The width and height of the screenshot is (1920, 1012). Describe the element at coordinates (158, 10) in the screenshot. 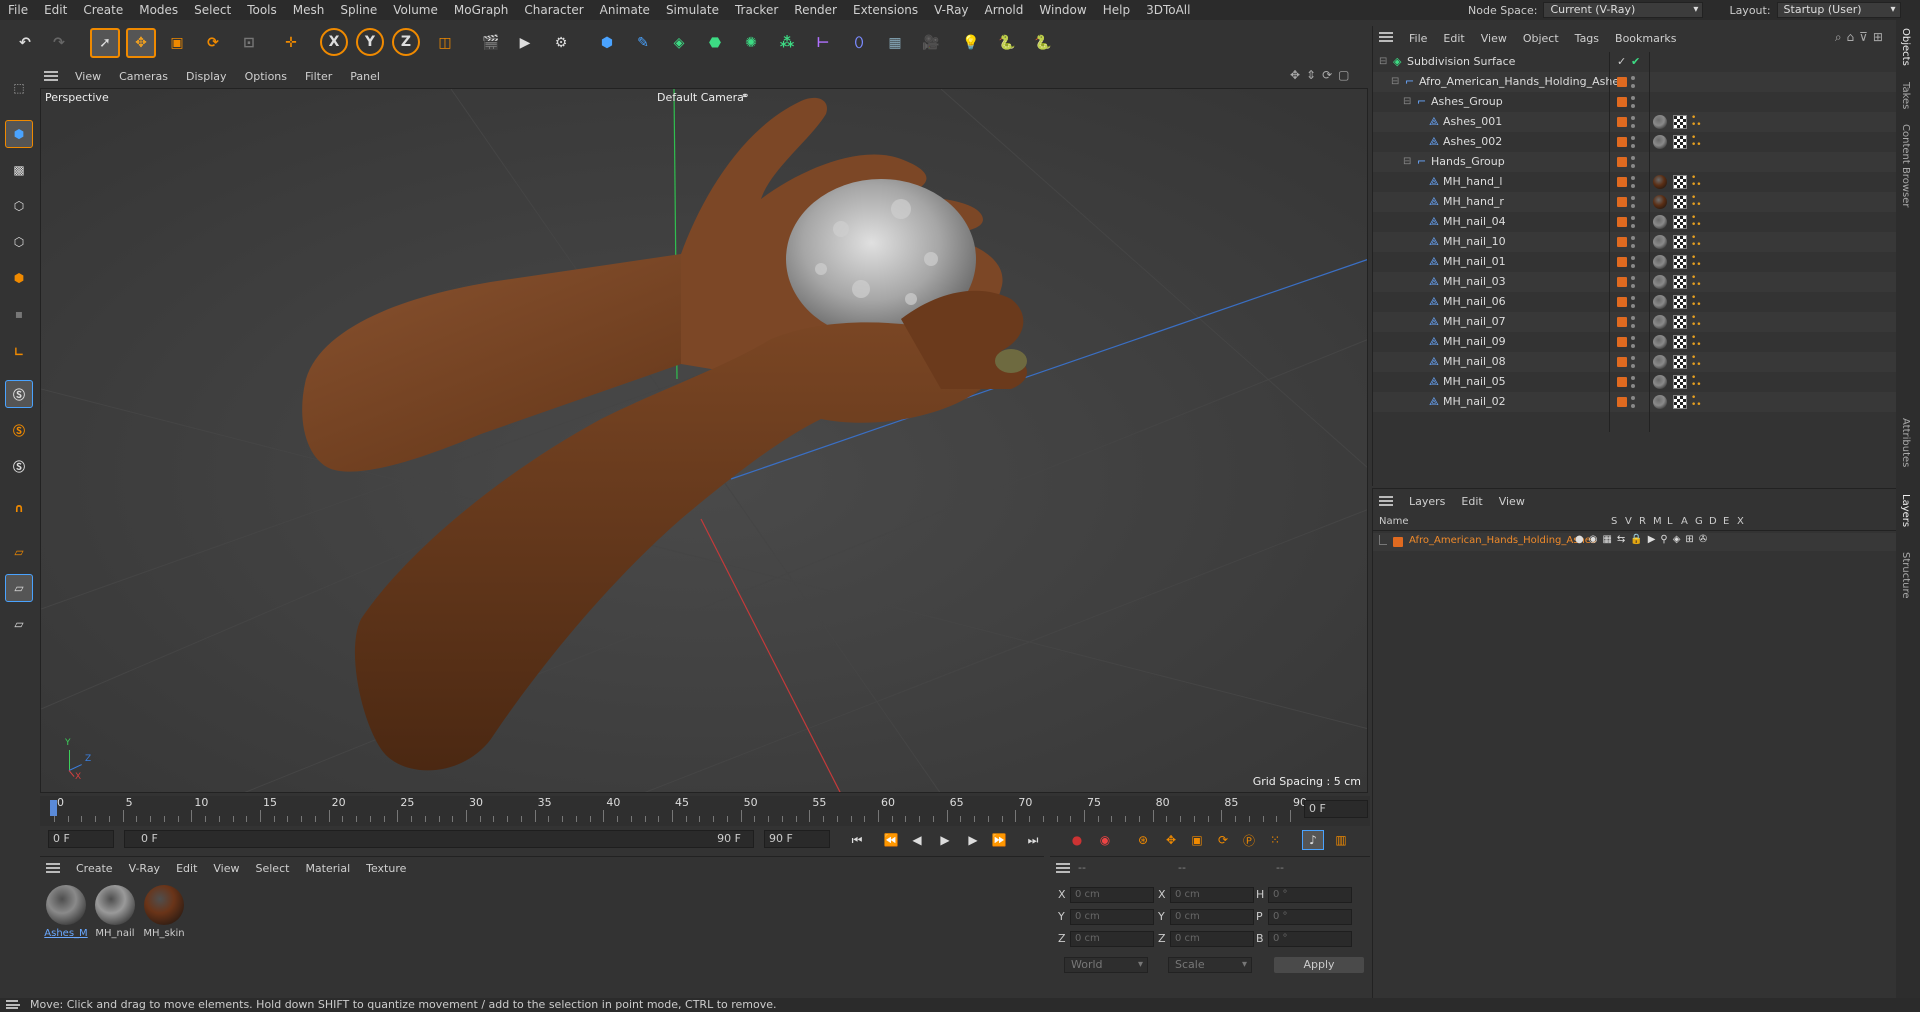

I see `menu-modes: Modes` at that location.